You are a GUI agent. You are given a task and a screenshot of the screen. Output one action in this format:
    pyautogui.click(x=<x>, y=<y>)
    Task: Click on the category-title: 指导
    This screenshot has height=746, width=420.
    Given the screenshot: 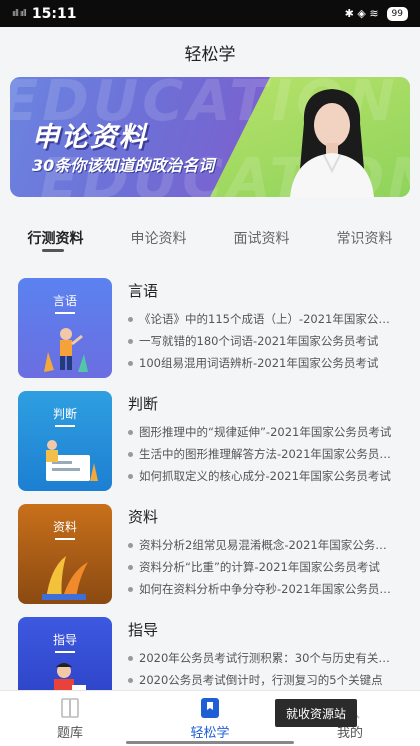 What is the action you would take?
    pyautogui.click(x=143, y=630)
    